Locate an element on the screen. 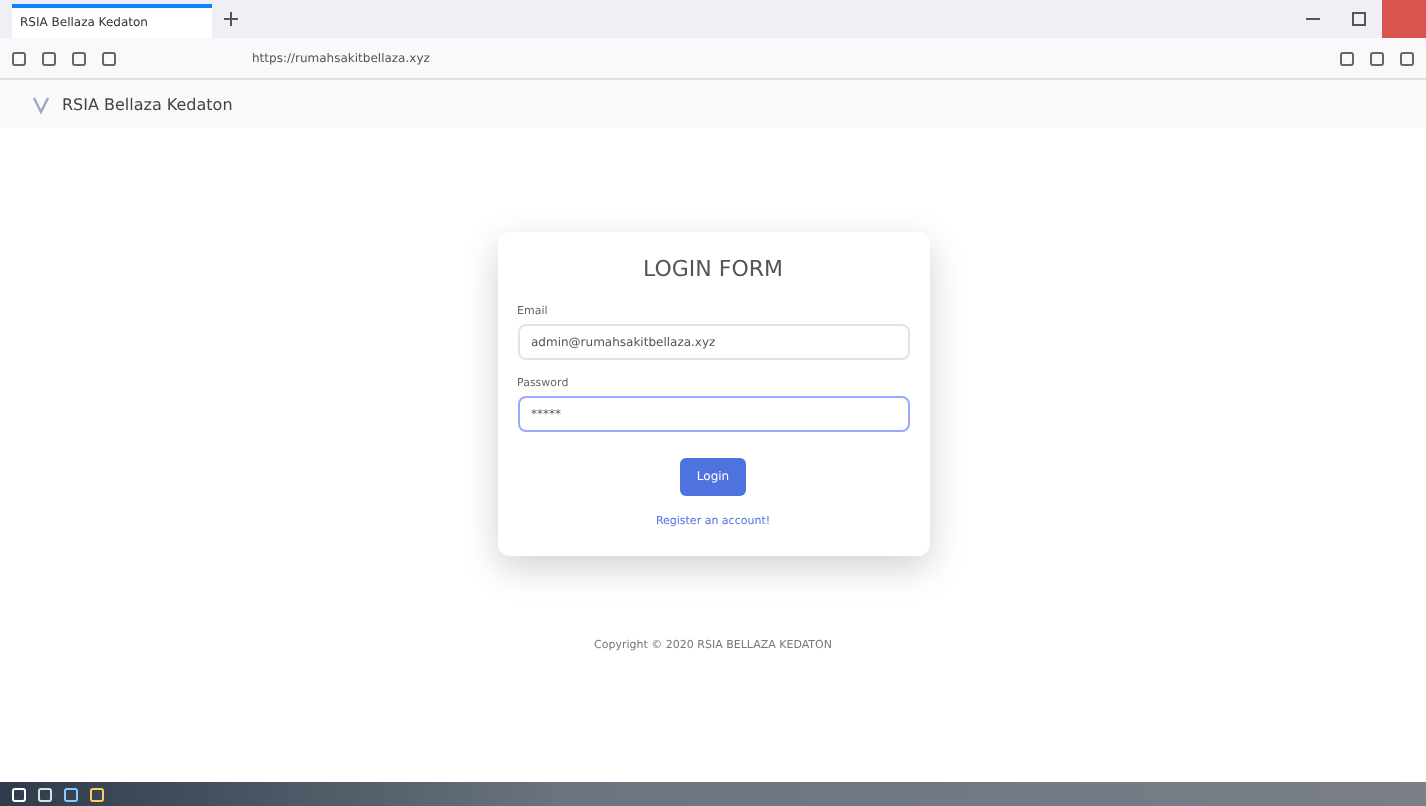 This screenshot has height=806, width=1426. brand-name: RSIA Bellaza Kedaton is located at coordinates (147, 104).